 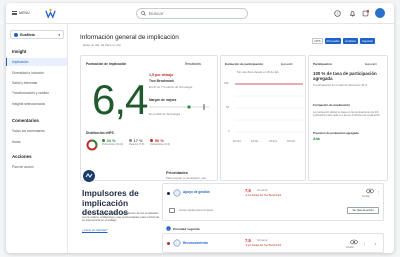 What do you see at coordinates (131, 140) in the screenshot?
I see `neutral-icon` at bounding box center [131, 140].